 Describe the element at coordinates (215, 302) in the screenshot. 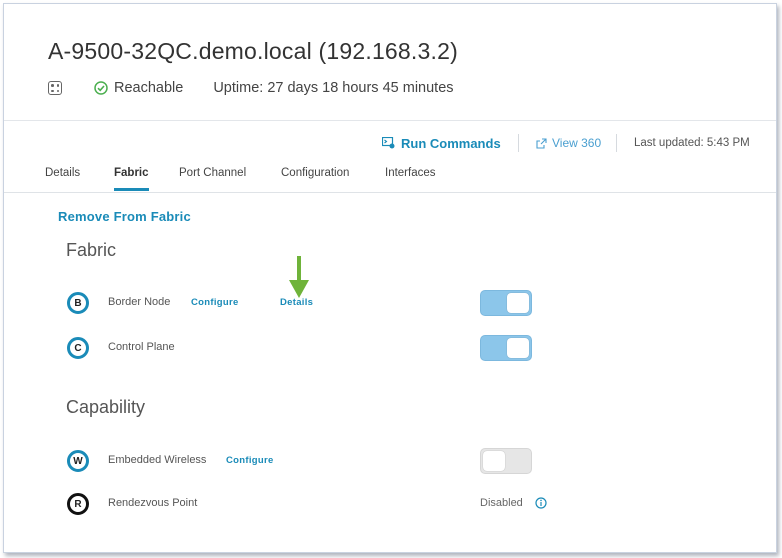

I see `border-node-configure-link: Configure` at that location.